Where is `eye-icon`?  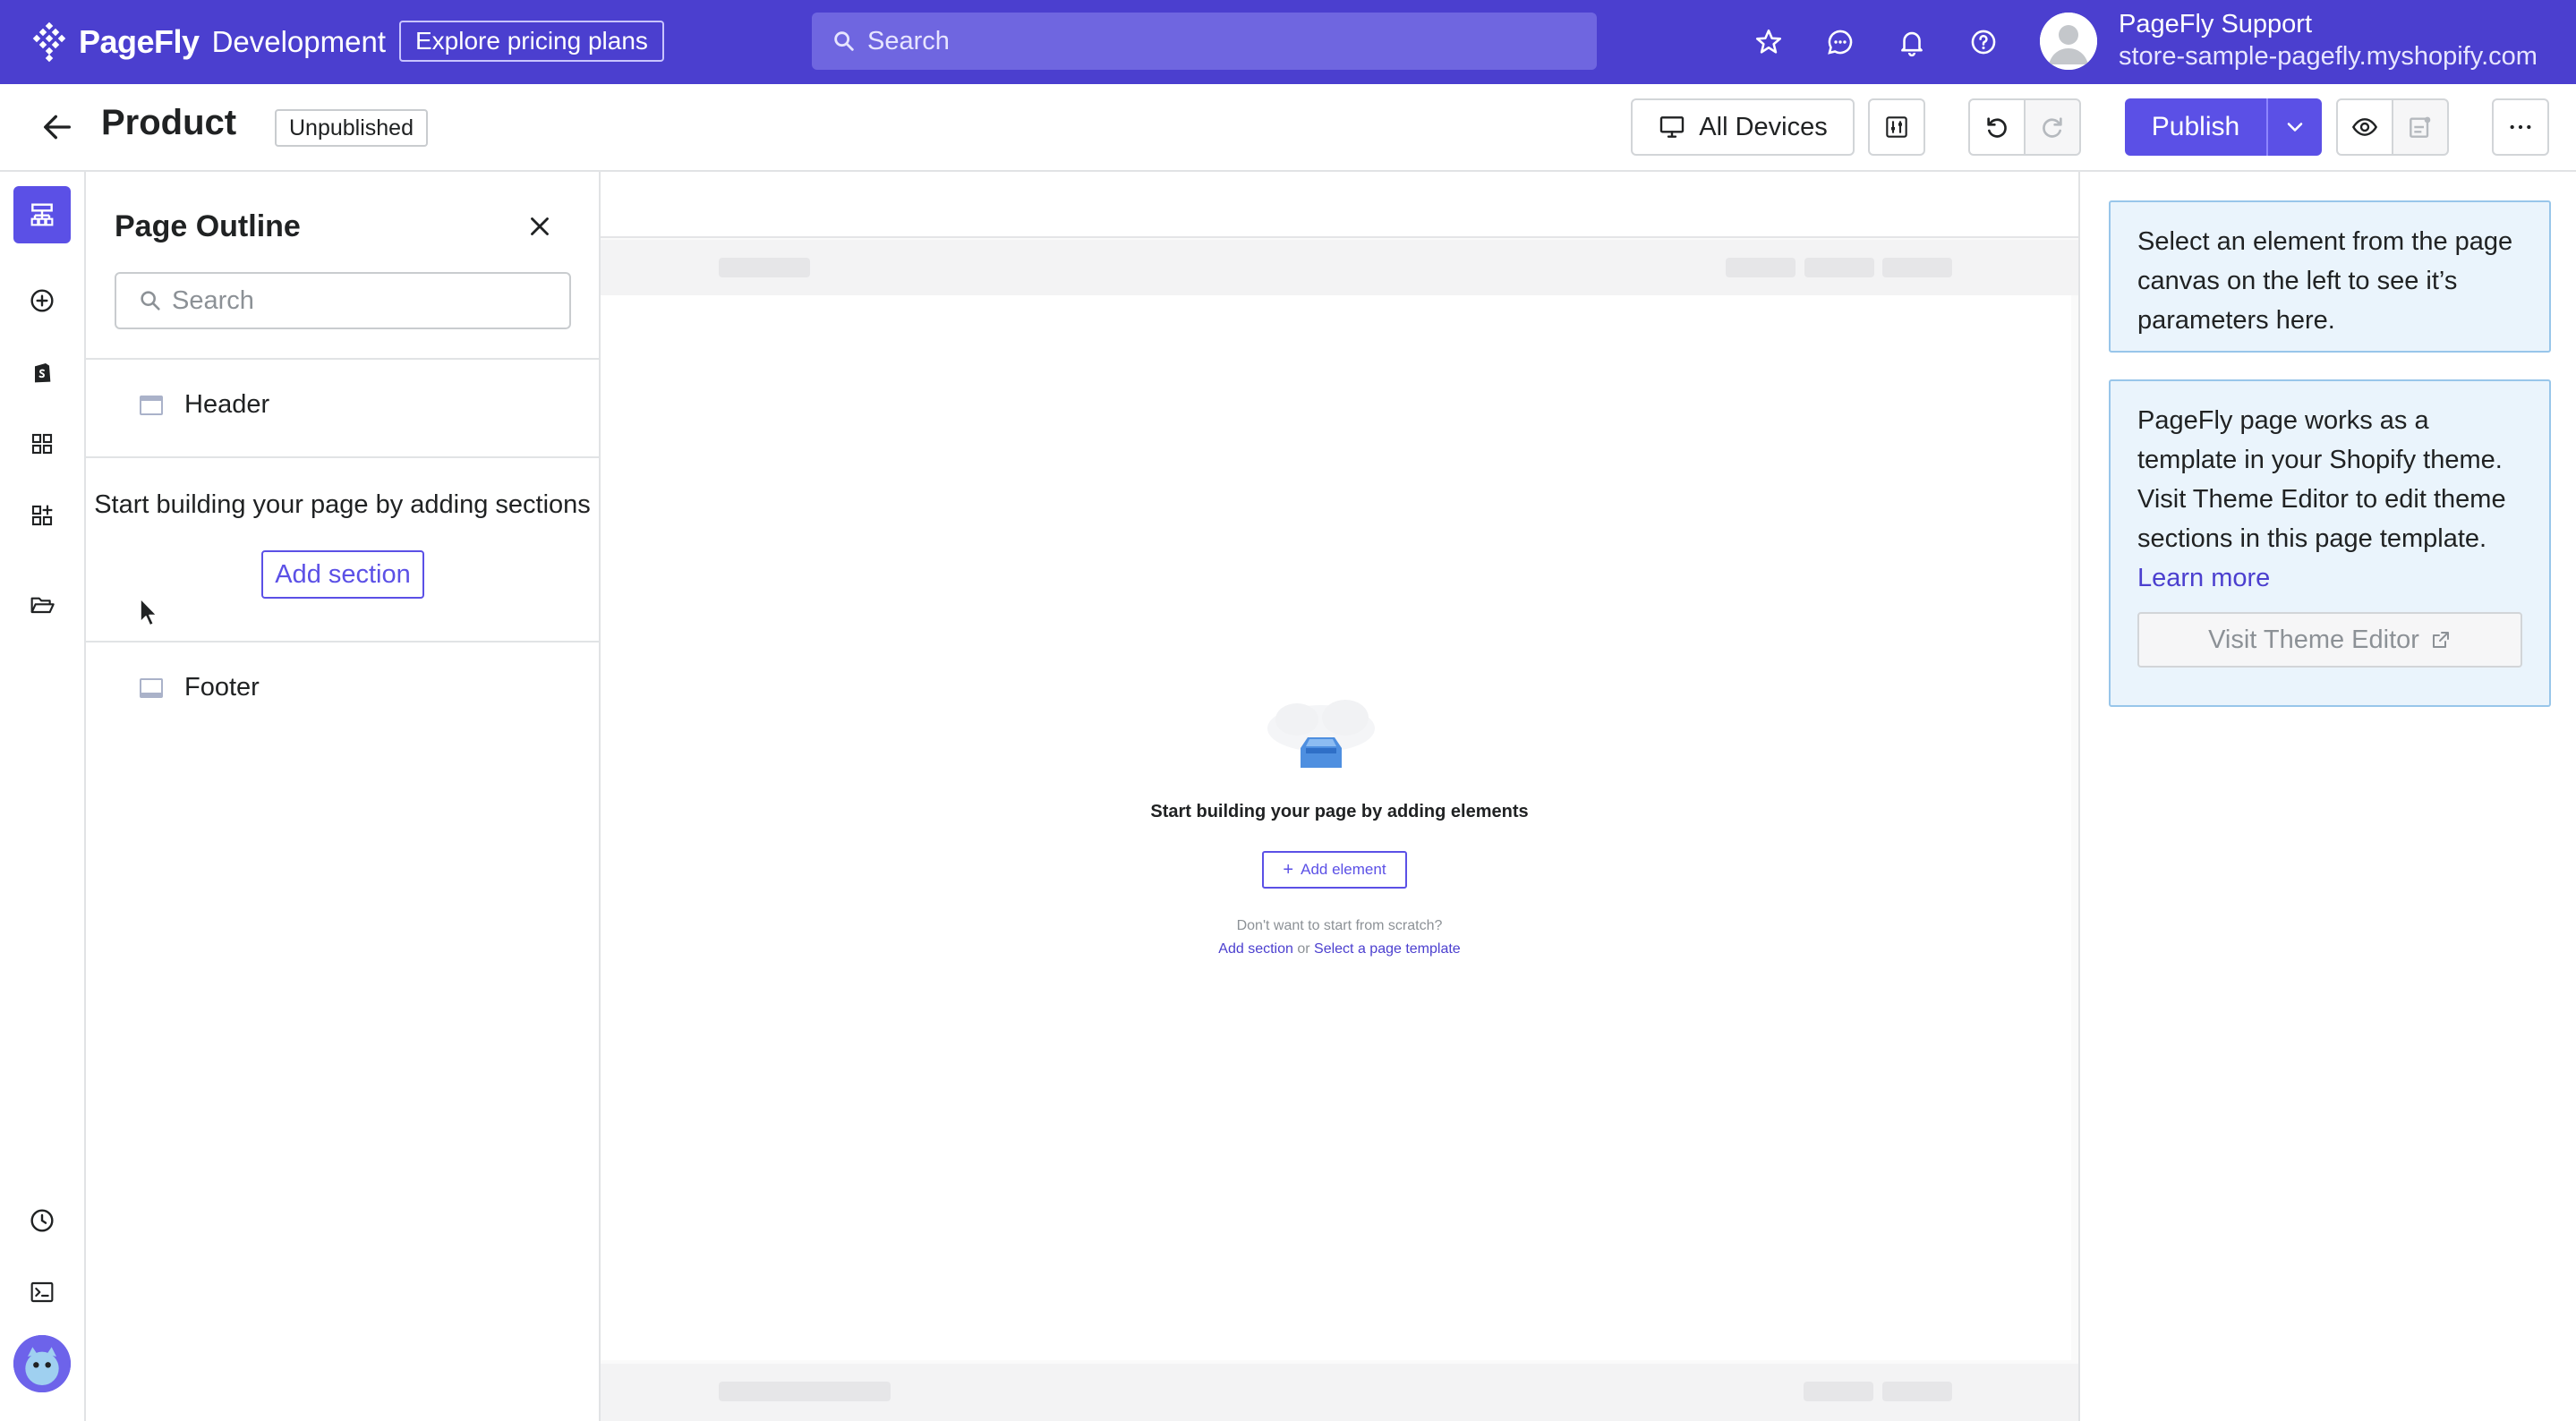 eye-icon is located at coordinates (2364, 127).